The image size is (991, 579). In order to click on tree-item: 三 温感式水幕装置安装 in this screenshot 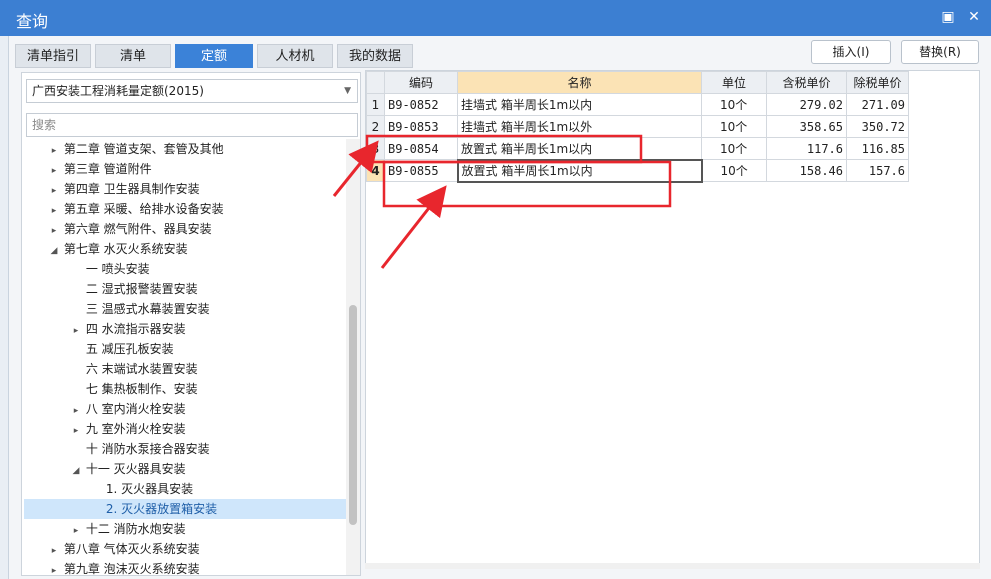, I will do `click(192, 309)`.